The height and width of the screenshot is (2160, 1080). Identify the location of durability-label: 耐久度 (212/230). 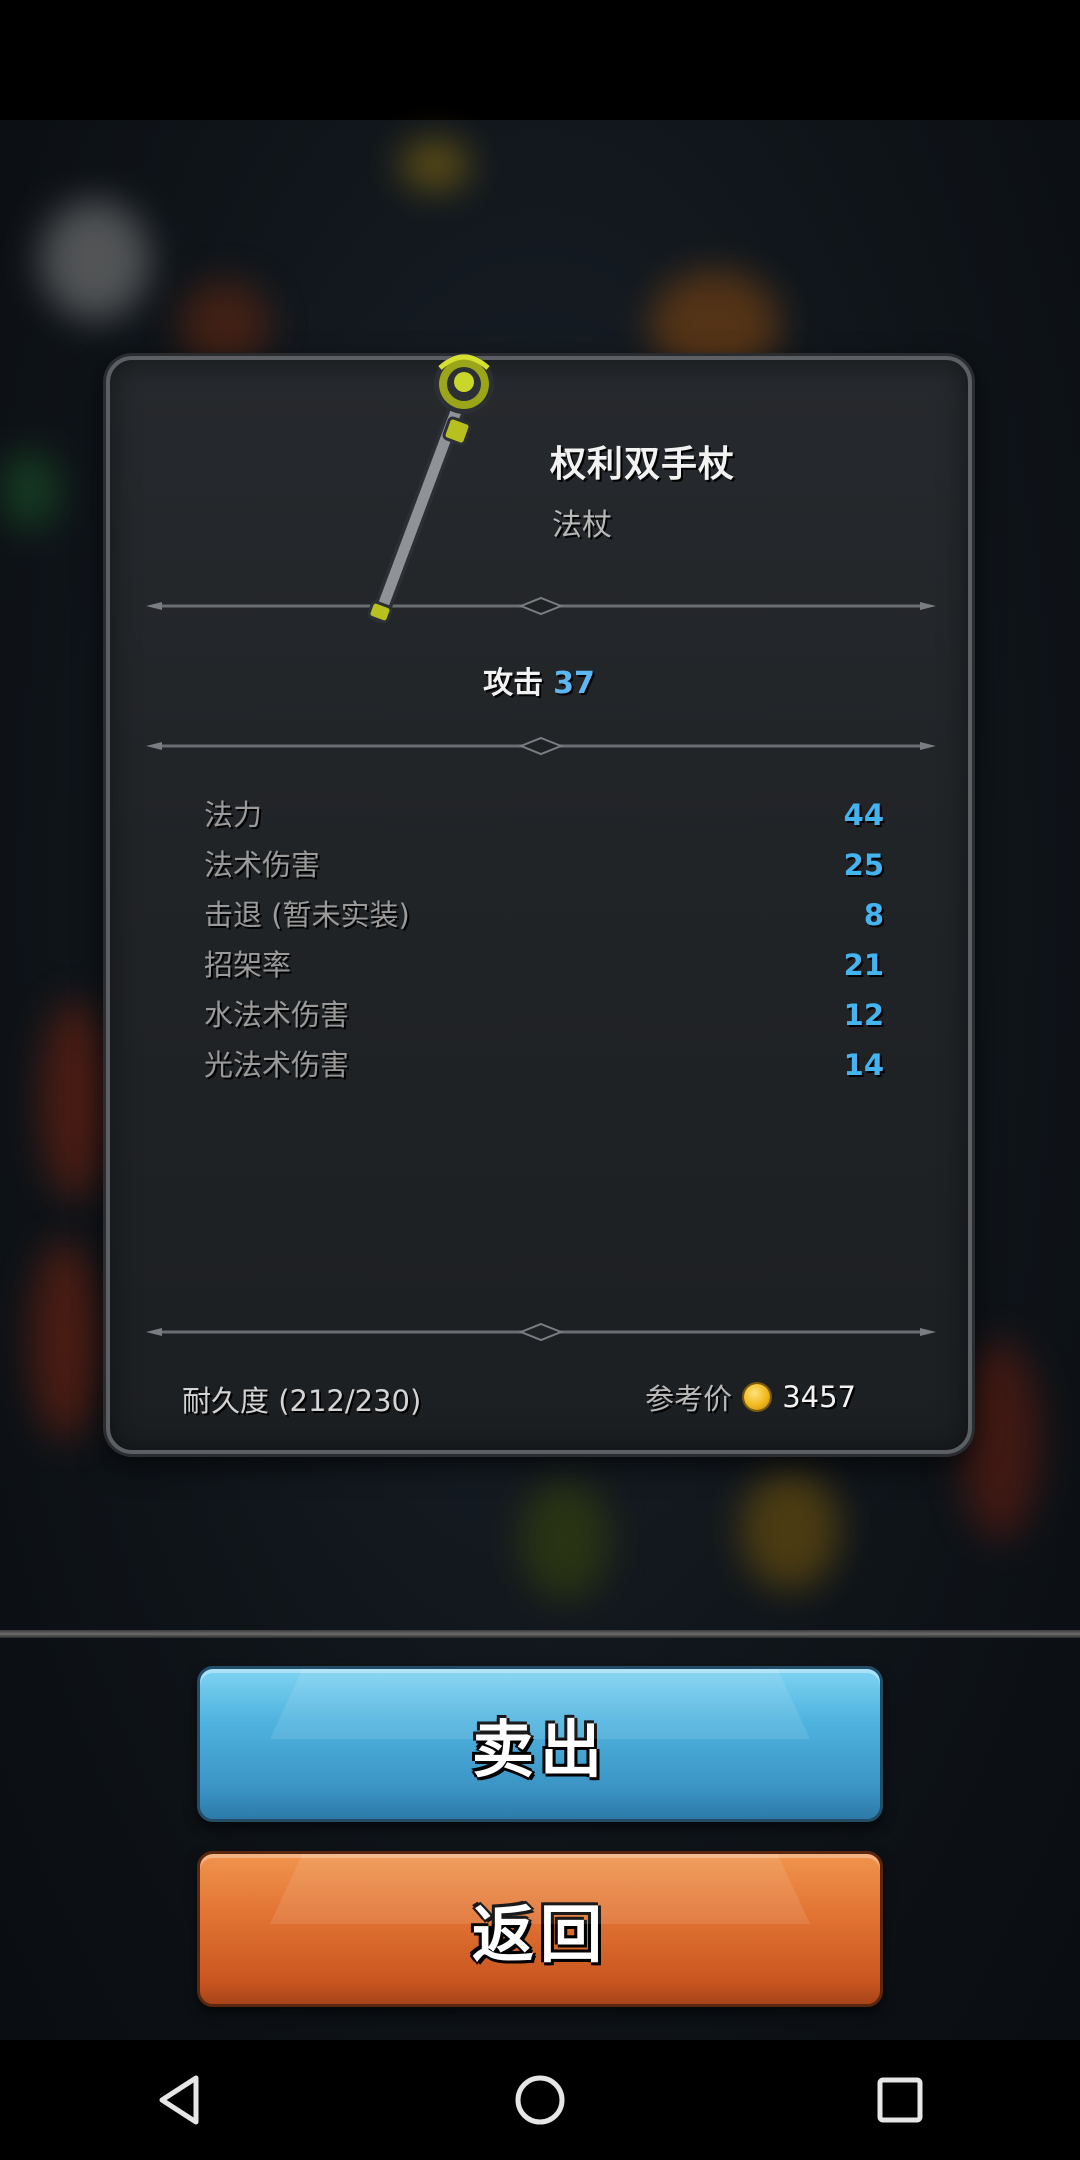
(302, 1401).